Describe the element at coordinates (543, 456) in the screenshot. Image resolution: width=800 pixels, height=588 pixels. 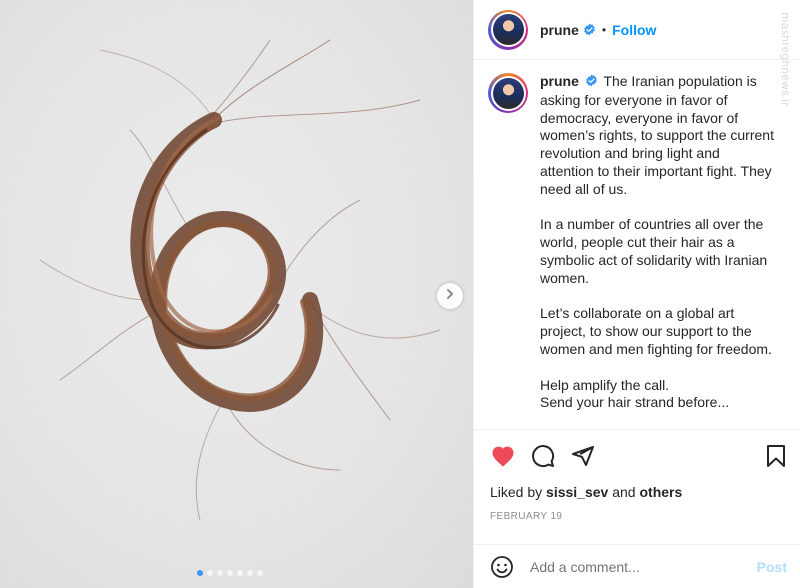
I see `comment-icon` at that location.